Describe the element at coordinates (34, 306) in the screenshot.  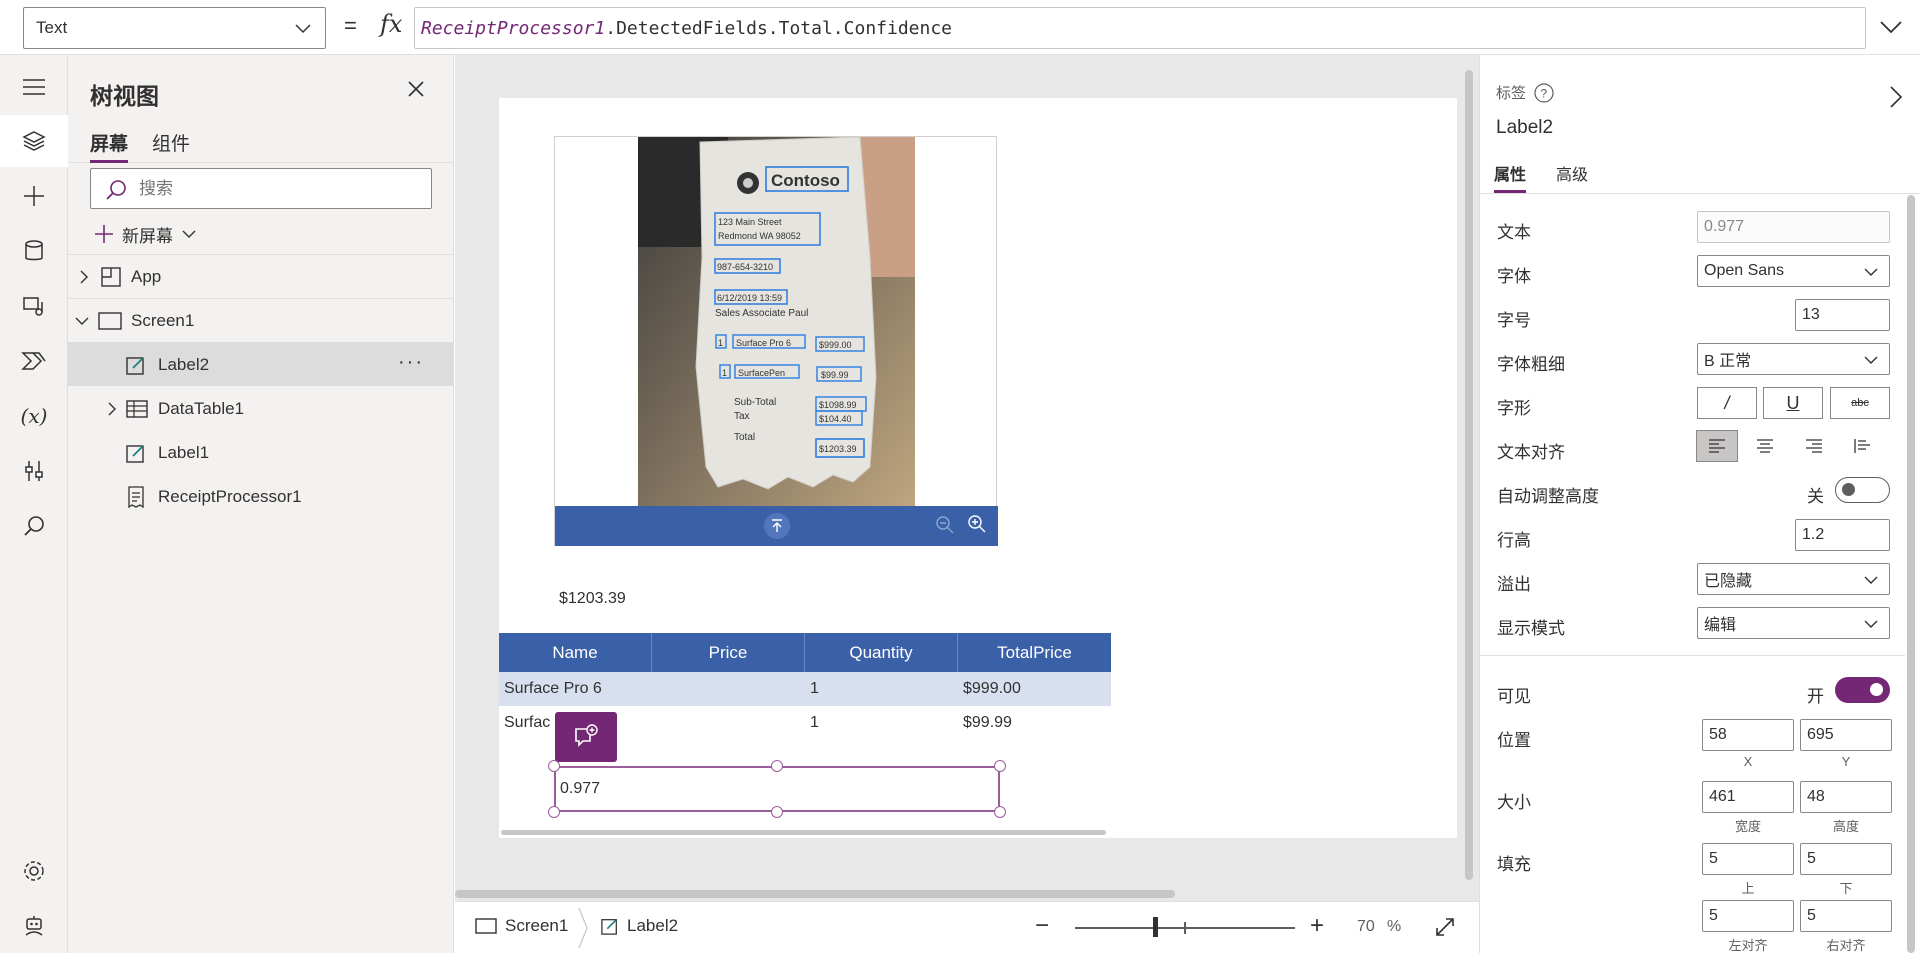
I see `media-icon` at that location.